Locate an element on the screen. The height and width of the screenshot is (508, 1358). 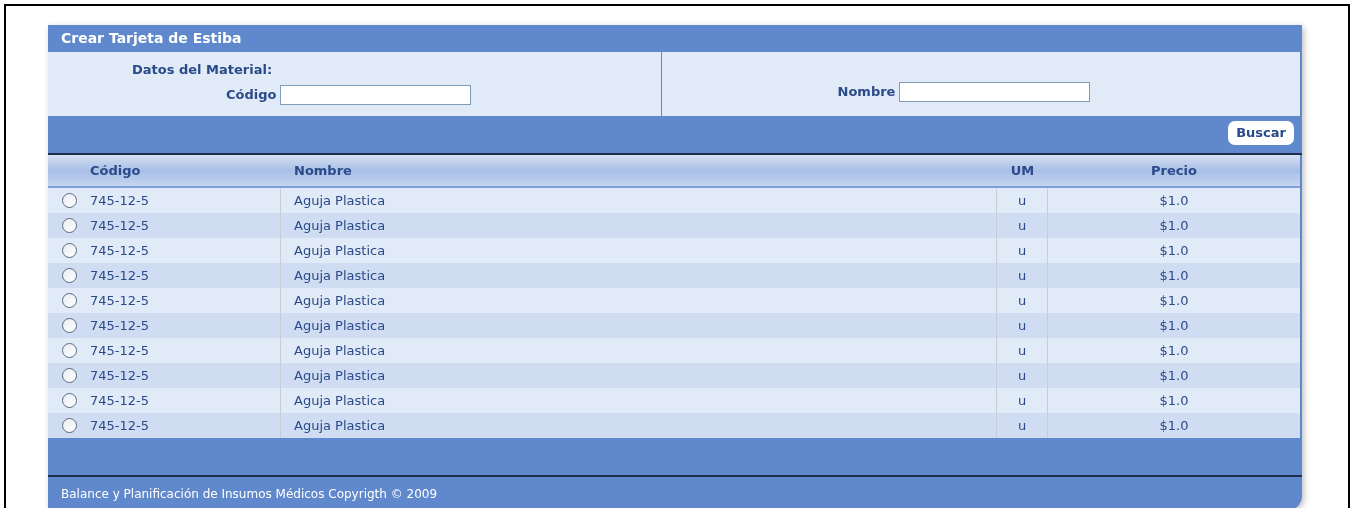
column-header: Nombre is located at coordinates (323, 170).